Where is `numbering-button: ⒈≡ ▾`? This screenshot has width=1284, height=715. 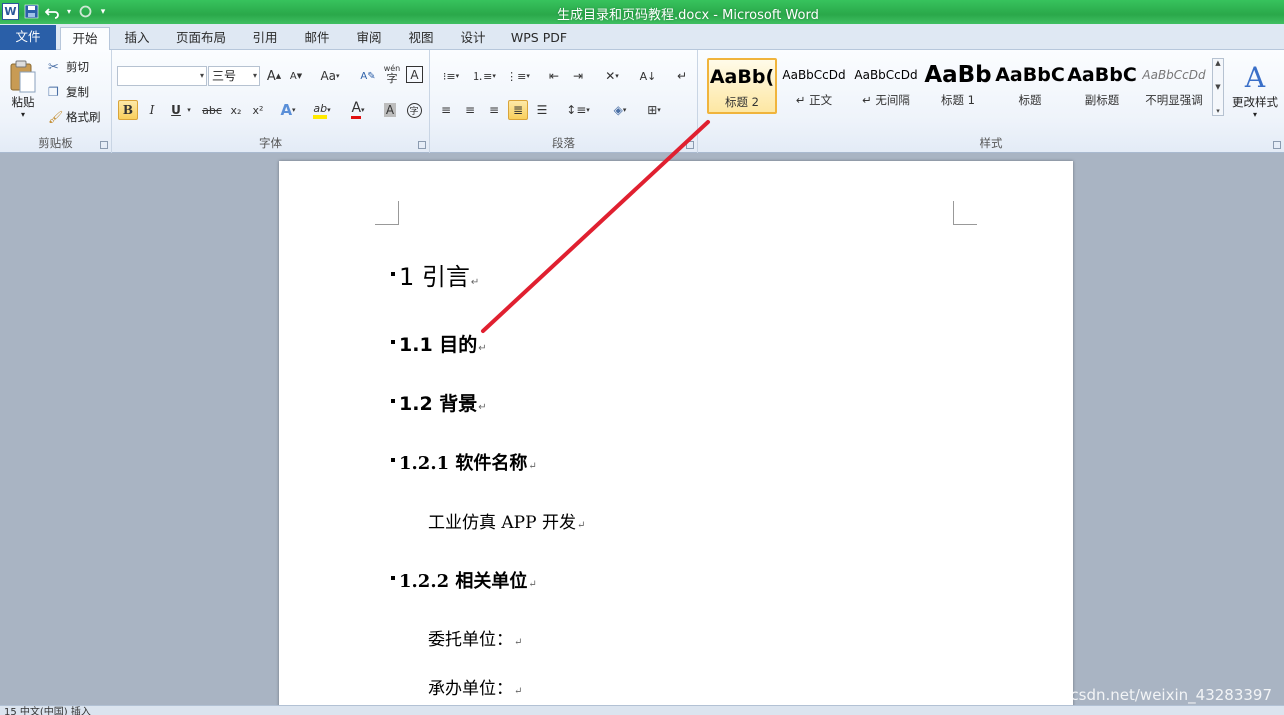 numbering-button: ⒈≡ ▾ is located at coordinates (484, 76).